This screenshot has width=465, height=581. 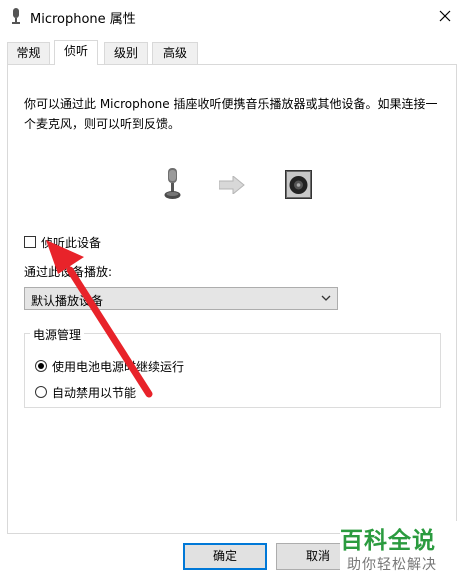 What do you see at coordinates (118, 366) in the screenshot?
I see `continue-on-battery-label: 使用电池电源时继续运行` at bounding box center [118, 366].